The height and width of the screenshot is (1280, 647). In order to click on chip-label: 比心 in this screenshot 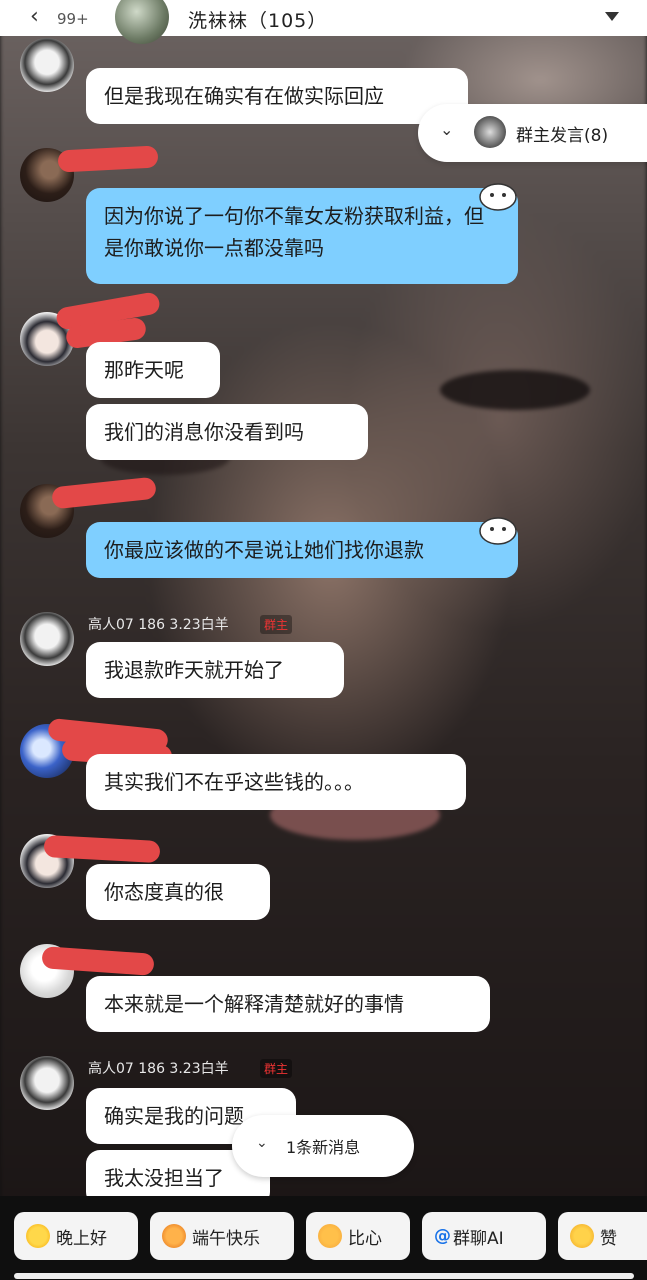, I will do `click(365, 1238)`.